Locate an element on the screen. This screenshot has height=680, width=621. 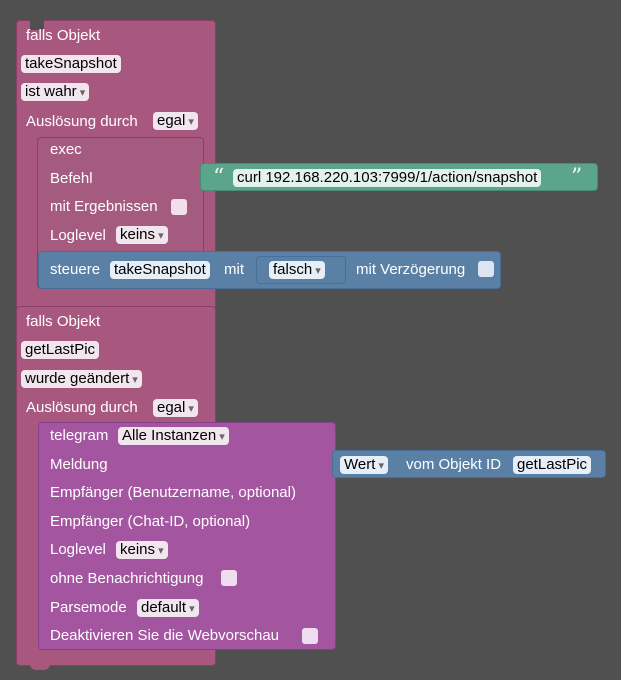
trigger1-condition-dropdown: ist wahr is located at coordinates (55, 92).